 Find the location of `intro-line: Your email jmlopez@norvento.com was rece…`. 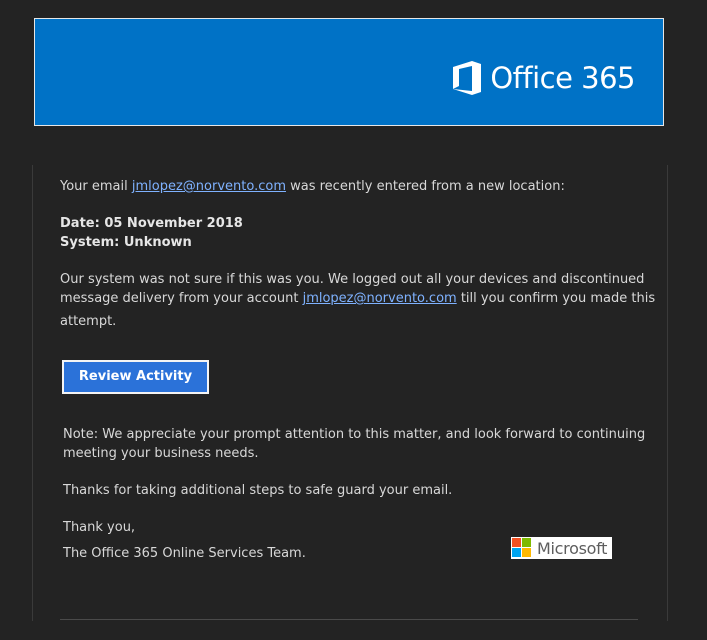

intro-line: Your email jmlopez@norvento.com was rece… is located at coordinates (312, 186).